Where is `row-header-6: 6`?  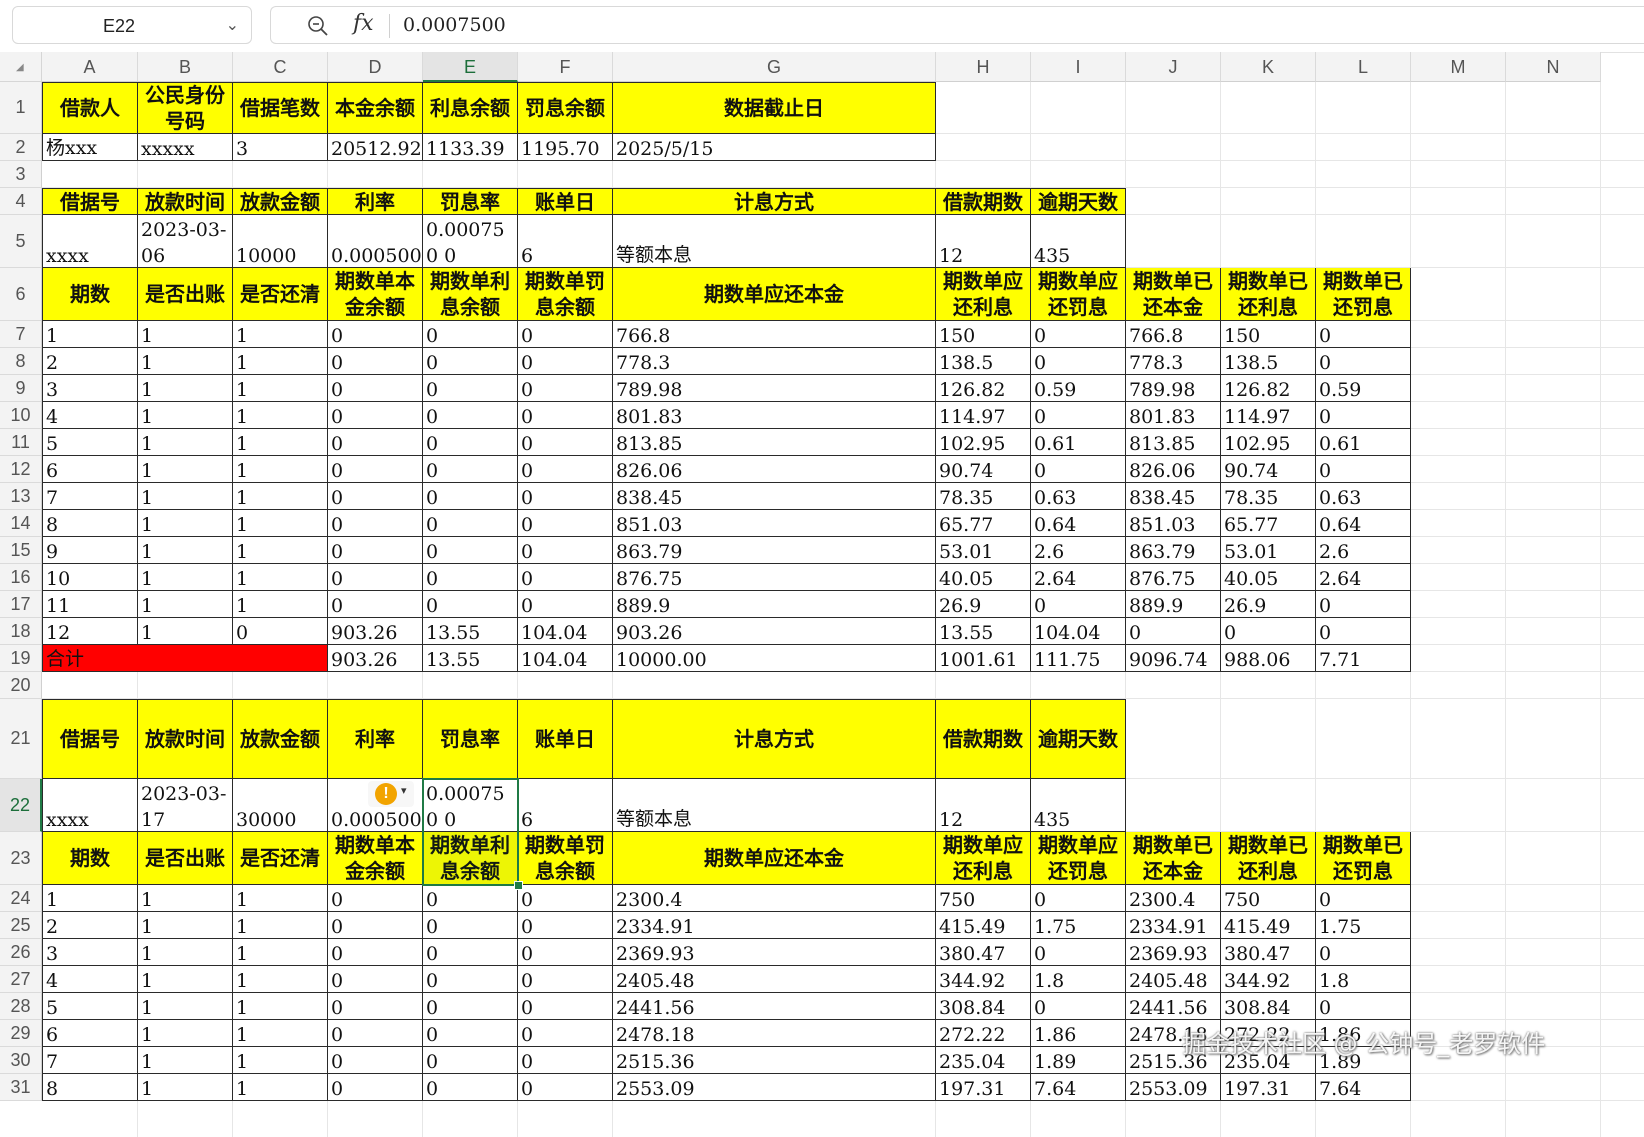 row-header-6: 6 is located at coordinates (21, 294).